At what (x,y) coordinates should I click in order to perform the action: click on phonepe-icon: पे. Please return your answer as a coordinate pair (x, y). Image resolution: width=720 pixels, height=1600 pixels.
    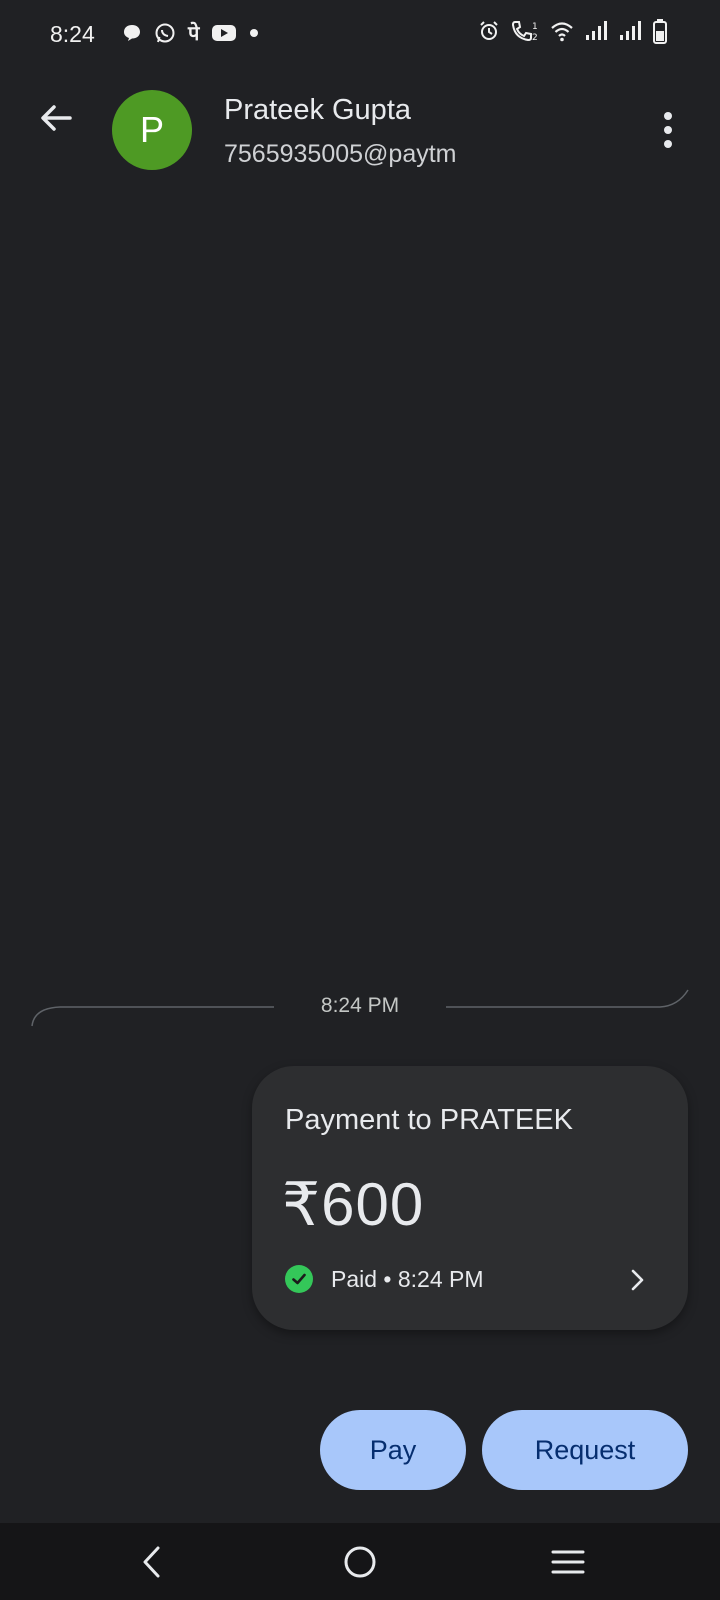
    Looking at the image, I should click on (194, 33).